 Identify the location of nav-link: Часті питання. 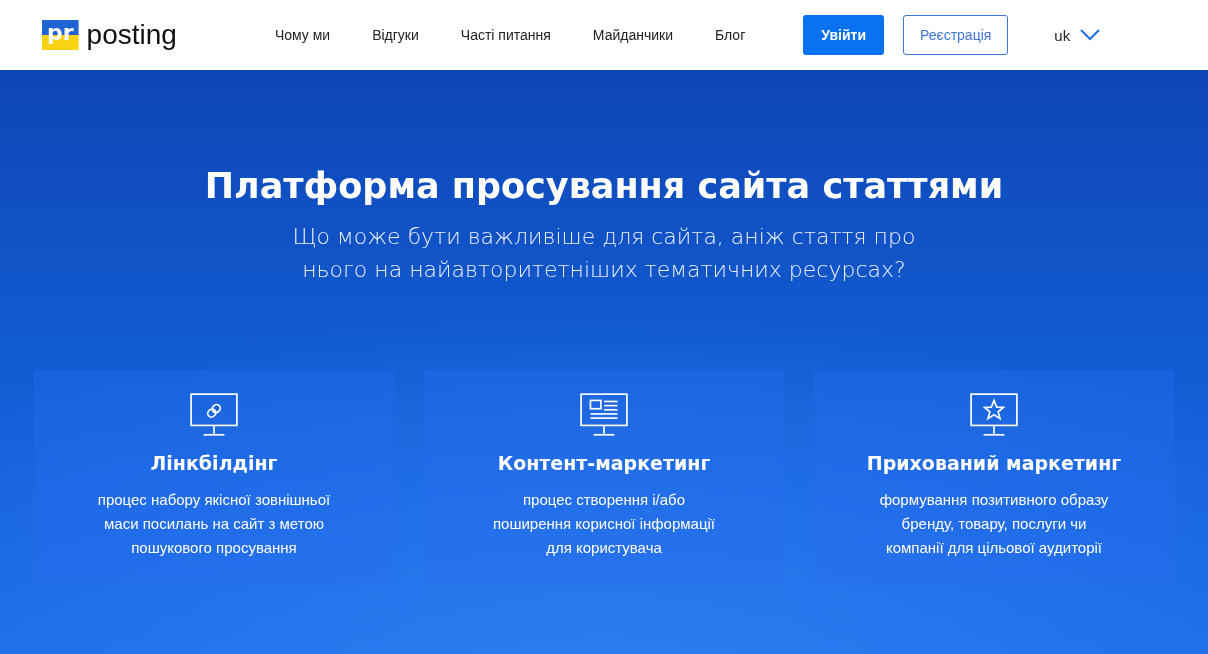
(505, 35).